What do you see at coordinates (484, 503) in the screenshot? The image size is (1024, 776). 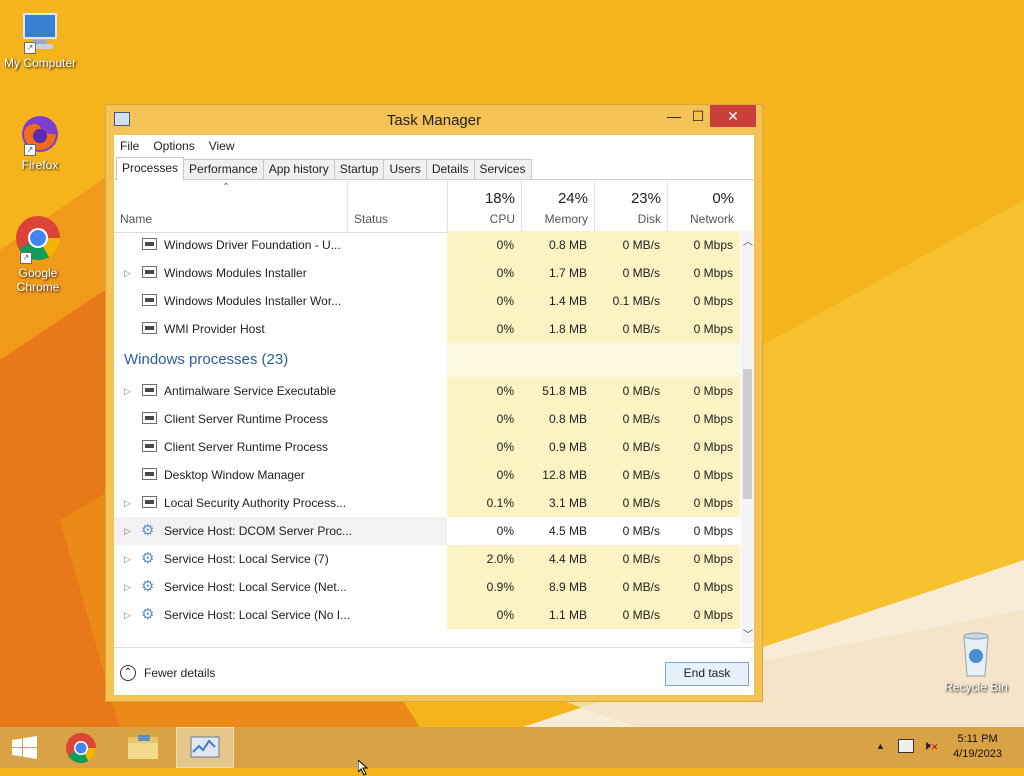 I see `process-cpu: 0.1%` at bounding box center [484, 503].